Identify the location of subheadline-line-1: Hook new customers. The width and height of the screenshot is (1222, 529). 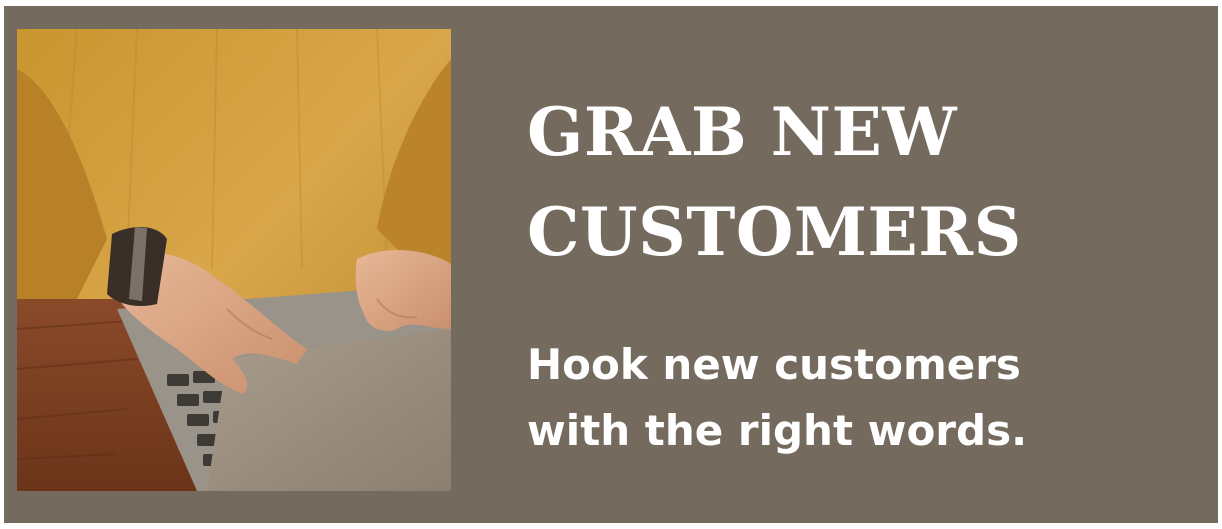
(774, 364).